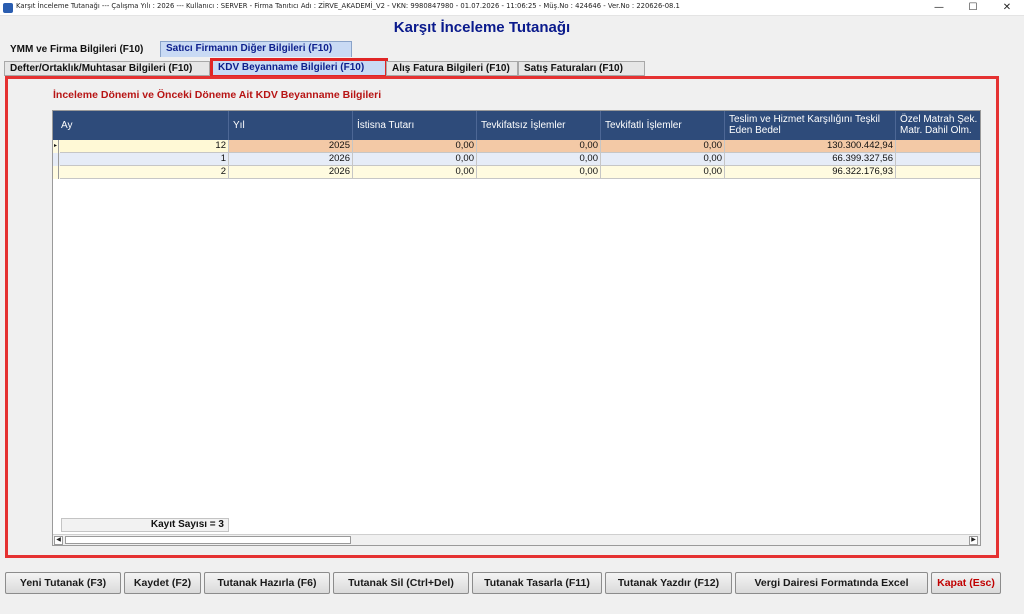  Describe the element at coordinates (144, 146) in the screenshot. I see `cell-ay: 12` at that location.